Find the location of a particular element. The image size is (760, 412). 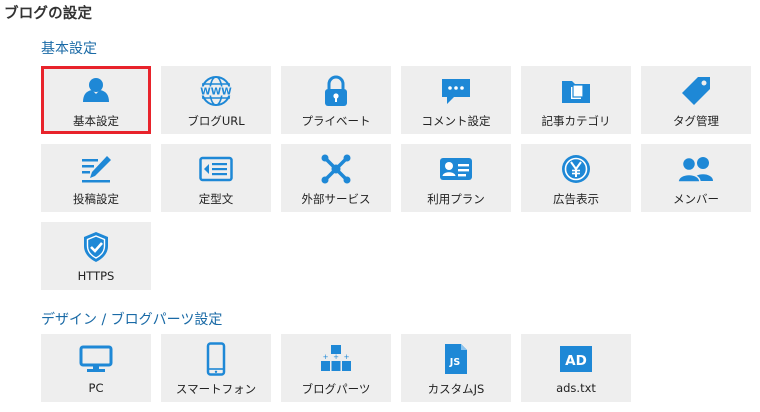

section-title-design: デザイン / ブログパーツ設定 is located at coordinates (132, 320).